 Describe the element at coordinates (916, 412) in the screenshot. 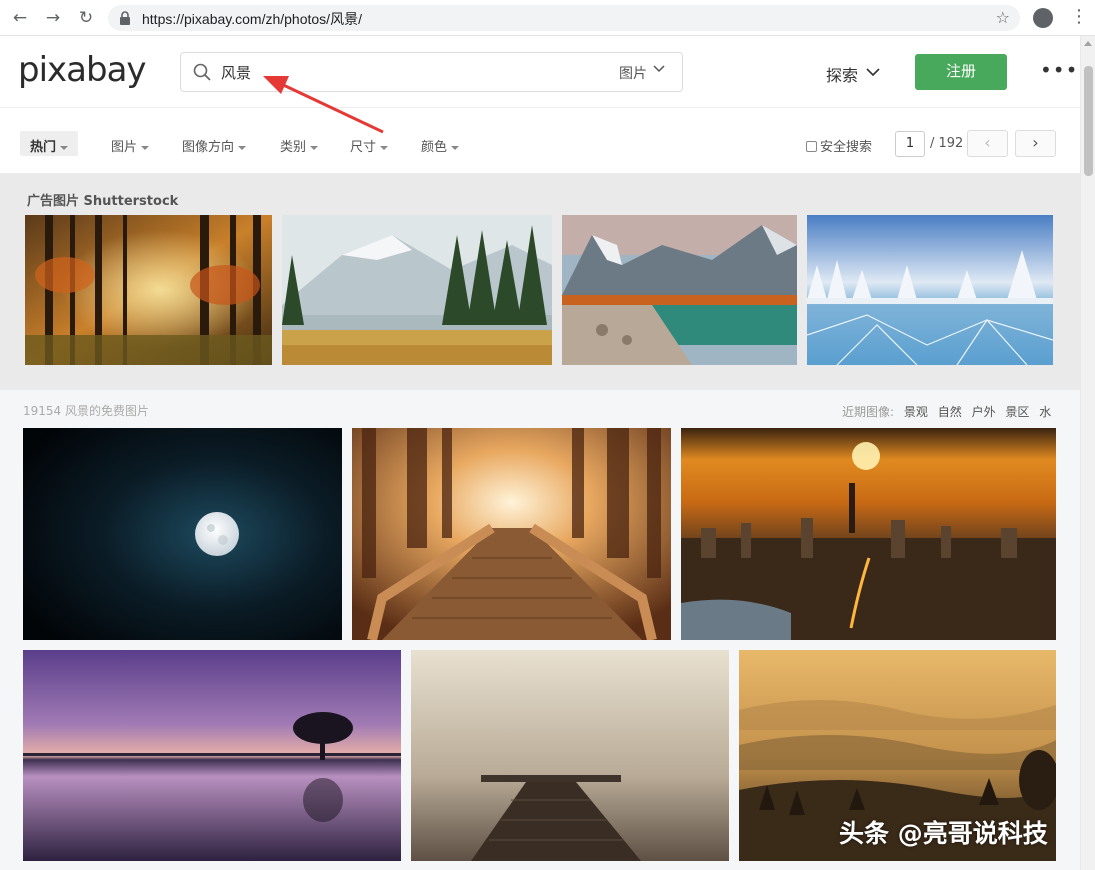

I see `tag-link: 景观` at that location.